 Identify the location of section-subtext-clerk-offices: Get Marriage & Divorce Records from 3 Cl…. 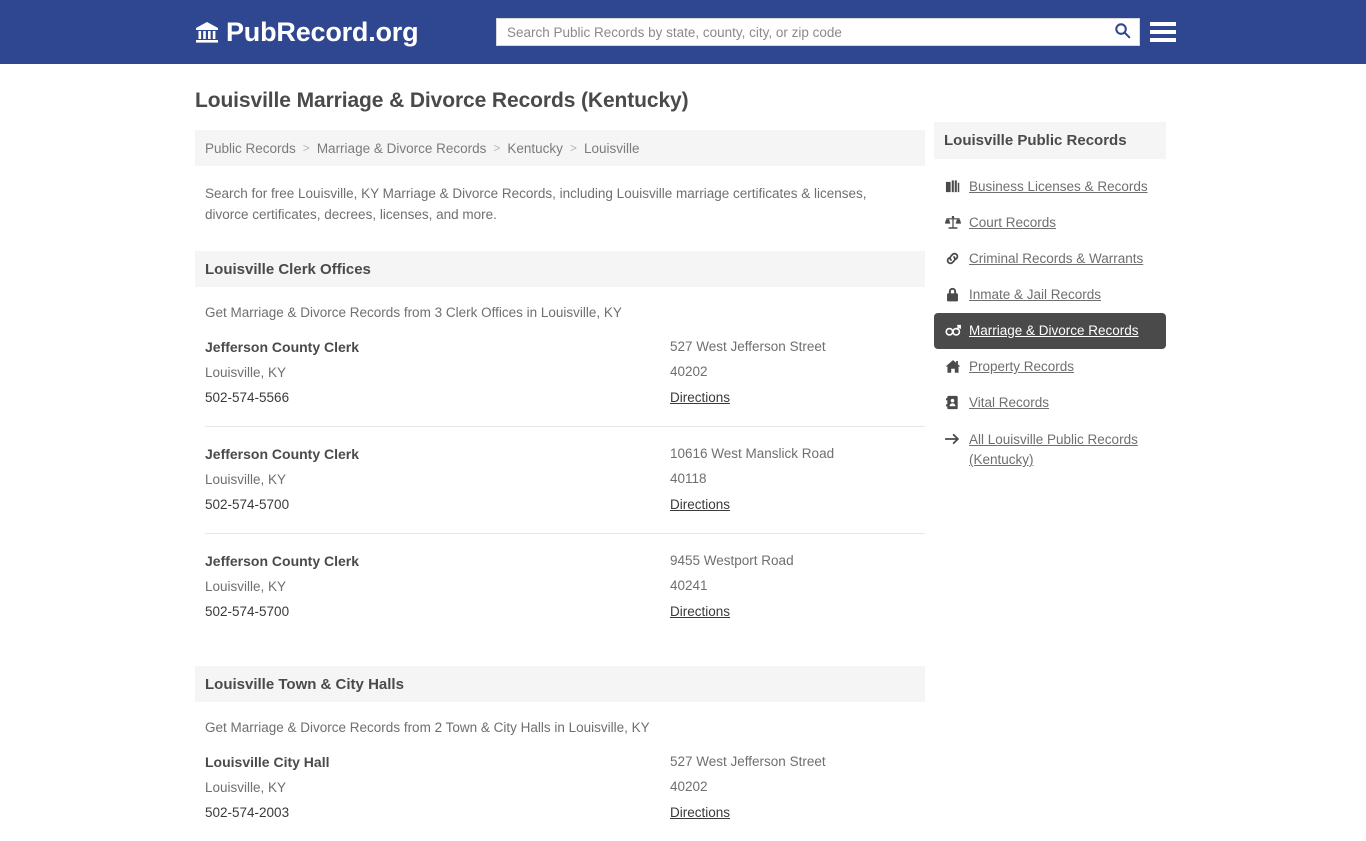
(413, 312).